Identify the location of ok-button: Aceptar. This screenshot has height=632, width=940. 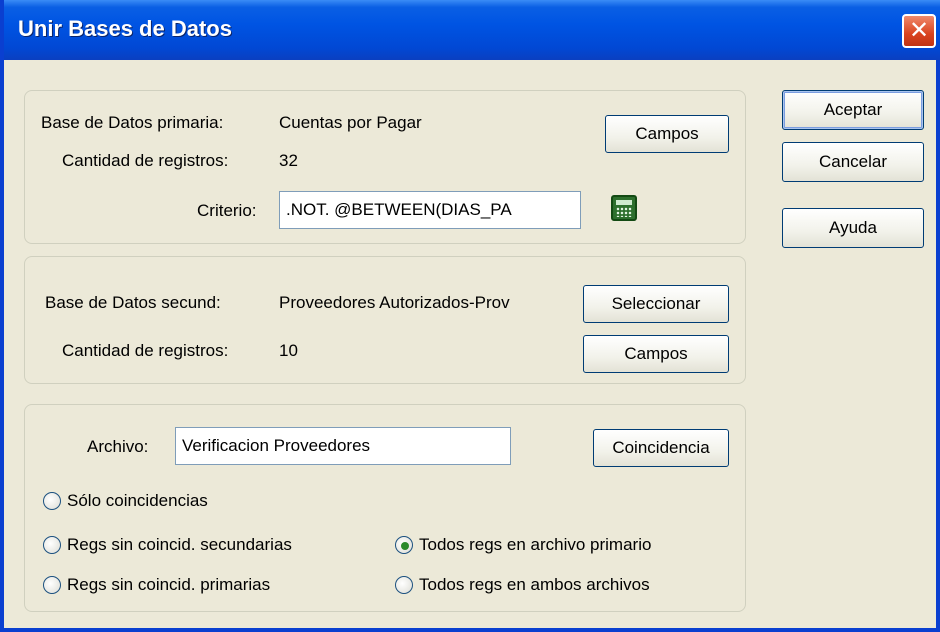
(853, 110).